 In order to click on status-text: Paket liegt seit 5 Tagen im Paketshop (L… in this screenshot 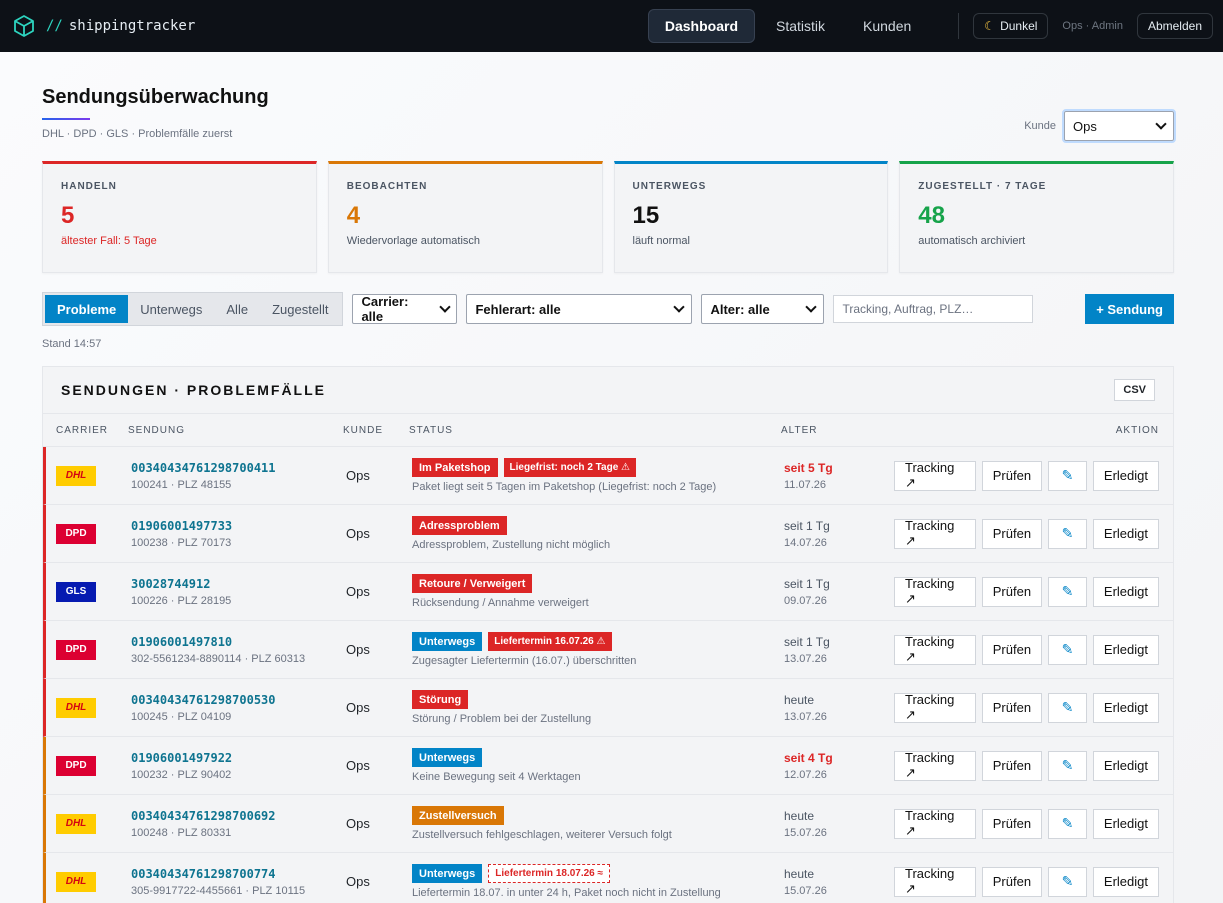, I will do `click(564, 487)`.